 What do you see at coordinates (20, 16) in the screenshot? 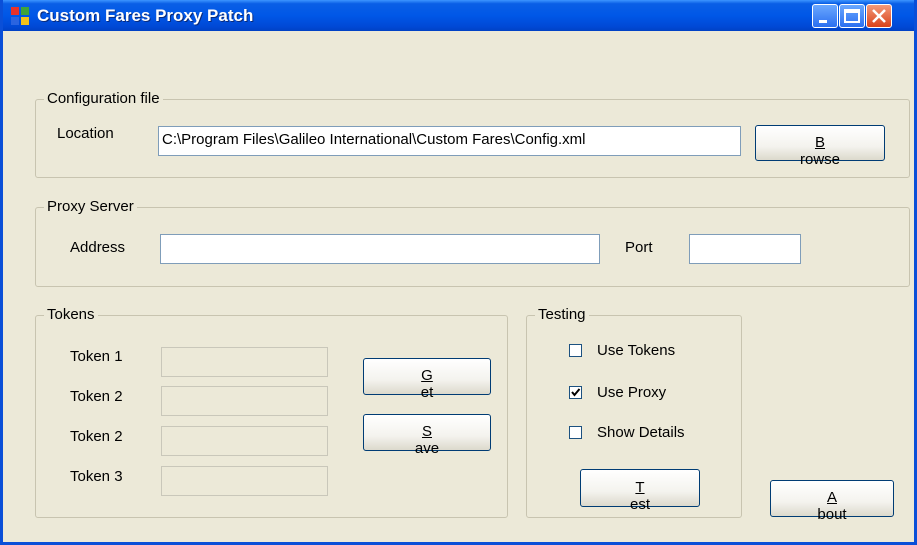
I see `app-icon` at bounding box center [20, 16].